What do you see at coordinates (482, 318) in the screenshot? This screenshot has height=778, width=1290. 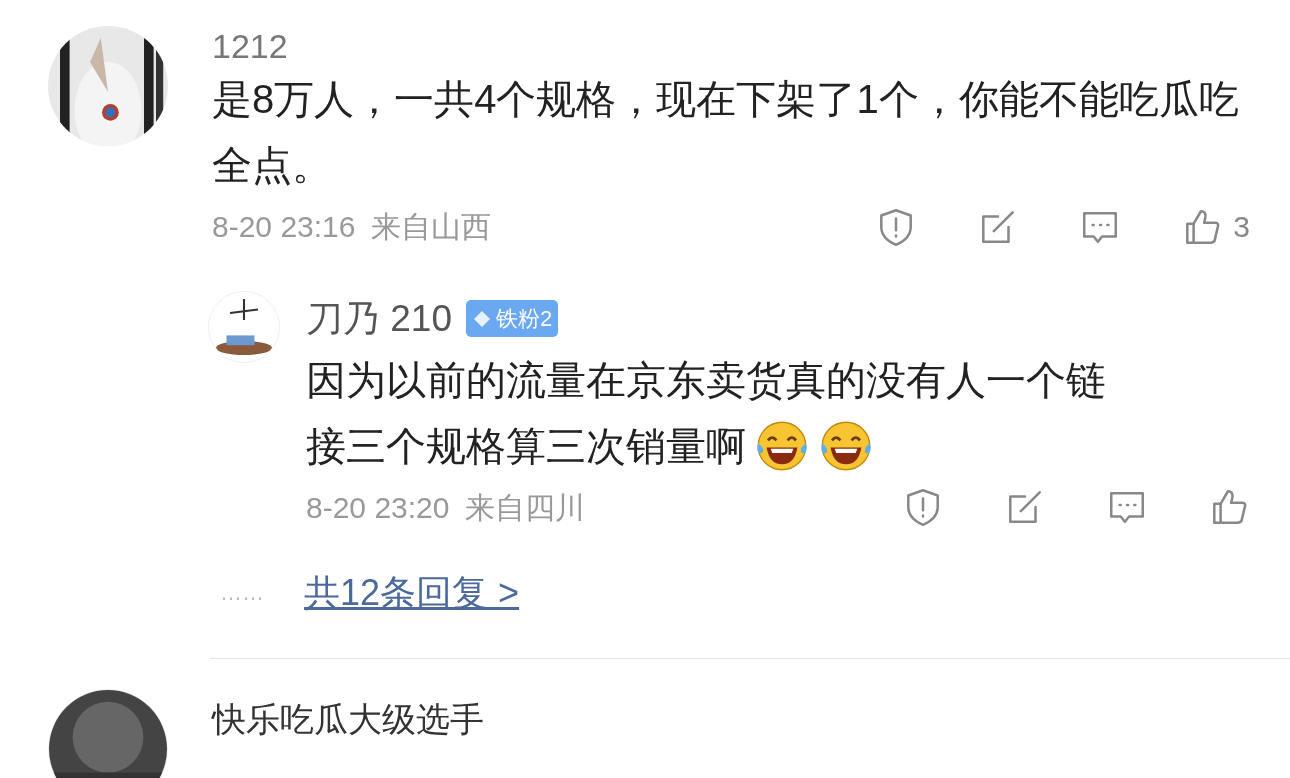 I see `diamond-icon` at bounding box center [482, 318].